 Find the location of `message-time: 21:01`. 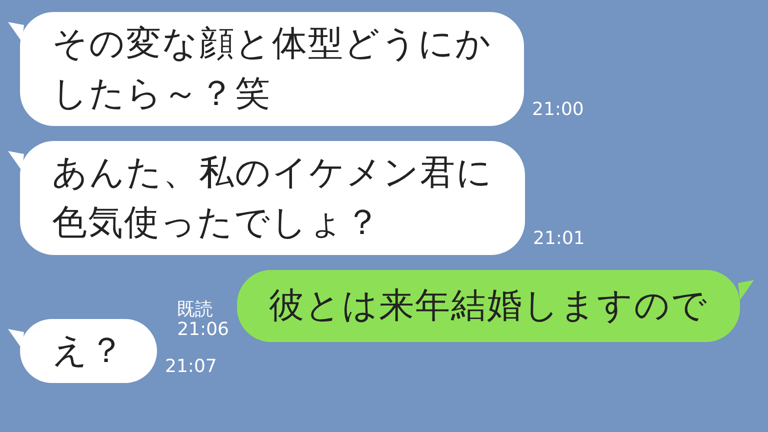

message-time: 21:01 is located at coordinates (559, 240).